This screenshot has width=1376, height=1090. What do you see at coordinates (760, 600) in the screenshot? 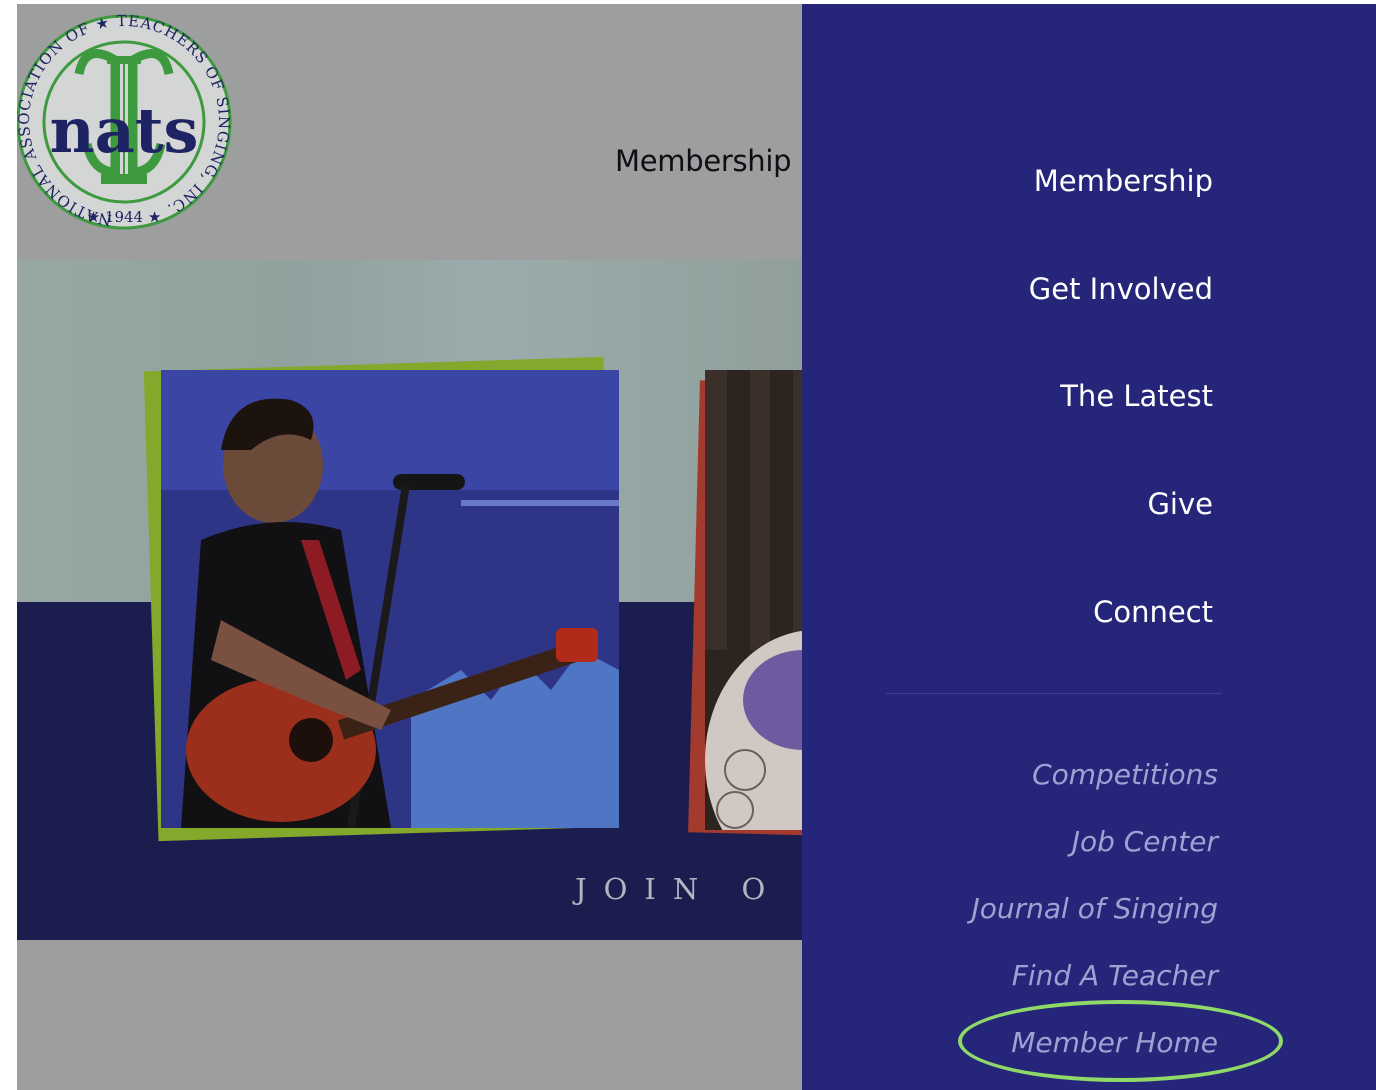
I see `hero-photo-second` at bounding box center [760, 600].